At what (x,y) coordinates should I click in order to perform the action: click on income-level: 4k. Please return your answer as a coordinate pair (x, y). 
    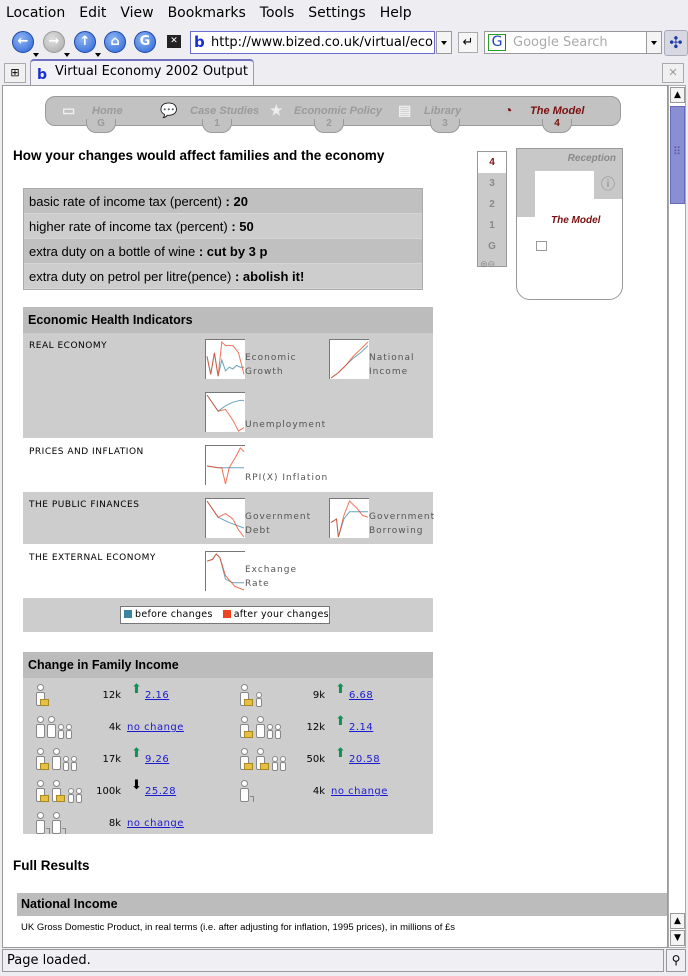
    Looking at the image, I should click on (318, 791).